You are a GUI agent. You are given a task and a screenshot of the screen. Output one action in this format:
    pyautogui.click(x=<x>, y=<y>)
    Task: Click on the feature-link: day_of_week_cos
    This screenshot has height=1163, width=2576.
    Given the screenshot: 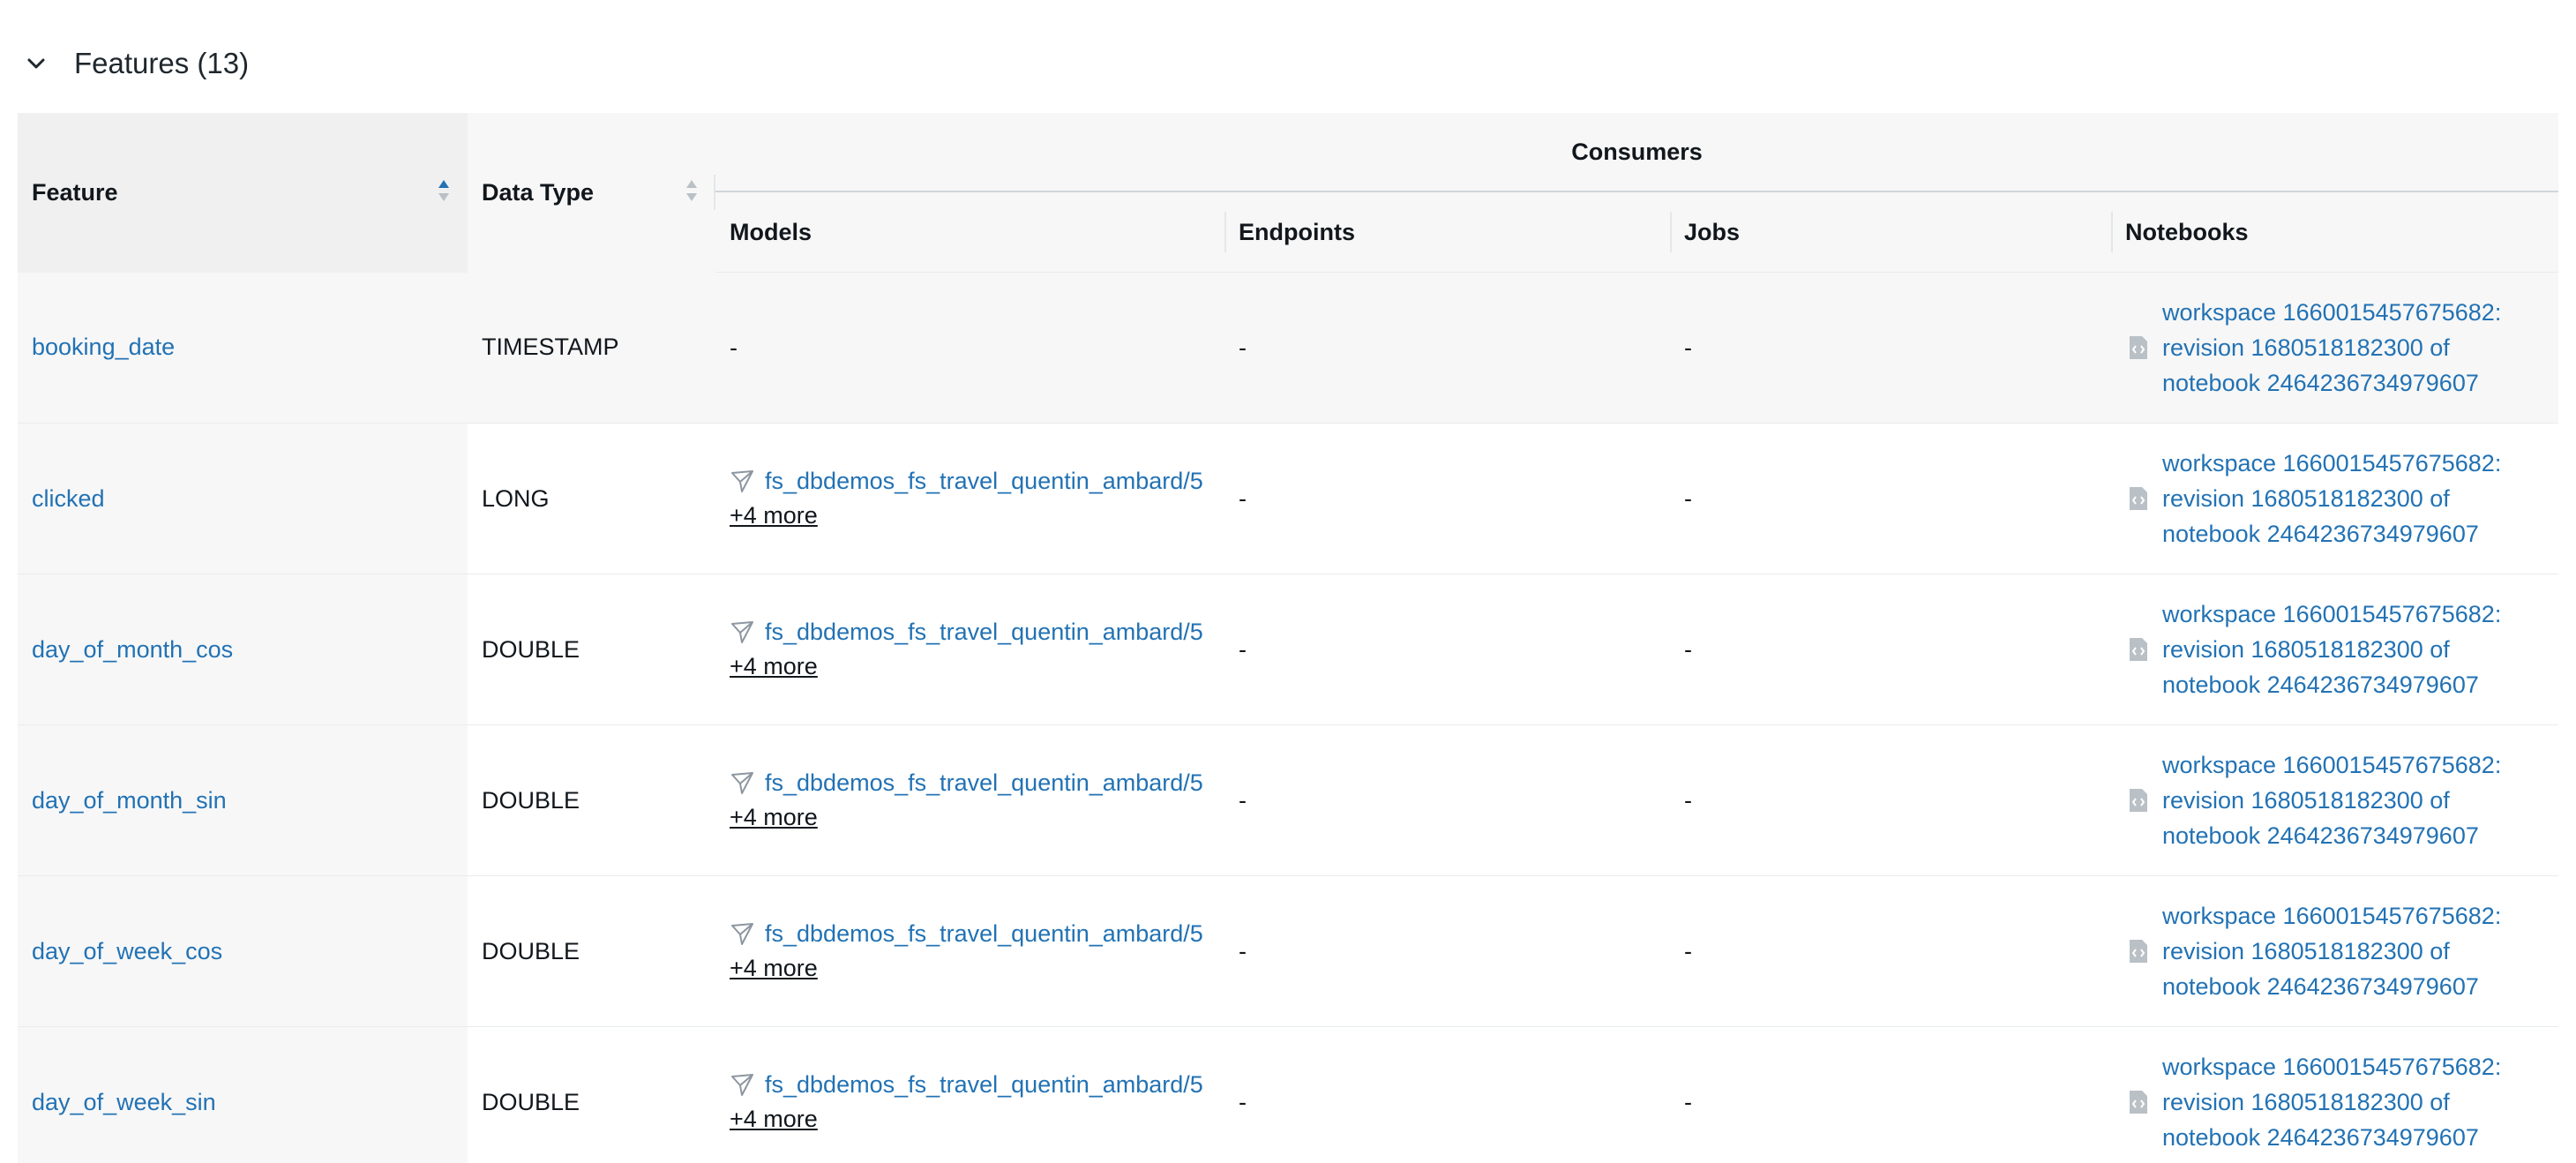 What is the action you would take?
    pyautogui.click(x=127, y=951)
    